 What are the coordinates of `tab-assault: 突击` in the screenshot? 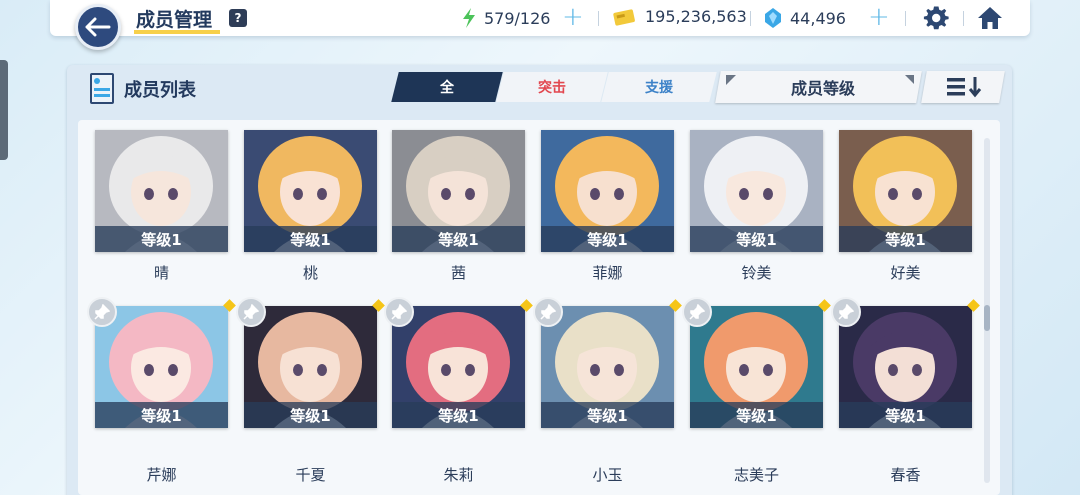 It's located at (552, 87).